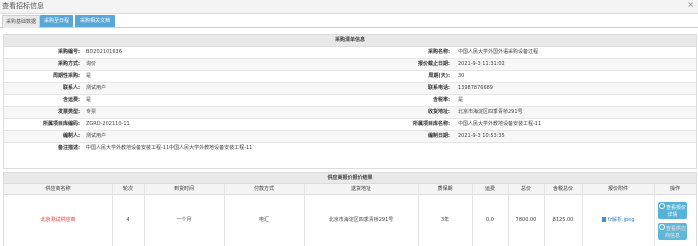 Image resolution: width=698 pixels, height=246 pixels. I want to click on attachment-link: fz解析.jpeg, so click(618, 220).